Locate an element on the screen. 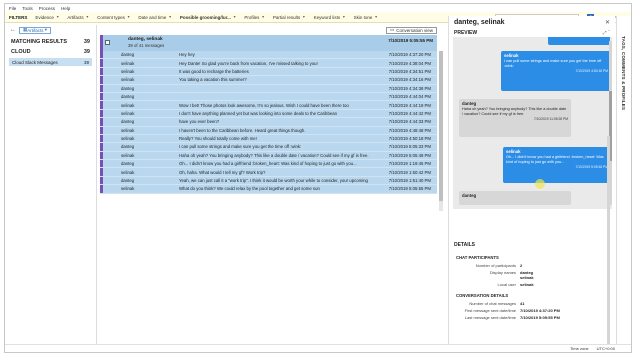 The height and width of the screenshot is (358, 638). cloud-slack-messages-item: Cloud Slack Messages 39 is located at coordinates (50, 62).